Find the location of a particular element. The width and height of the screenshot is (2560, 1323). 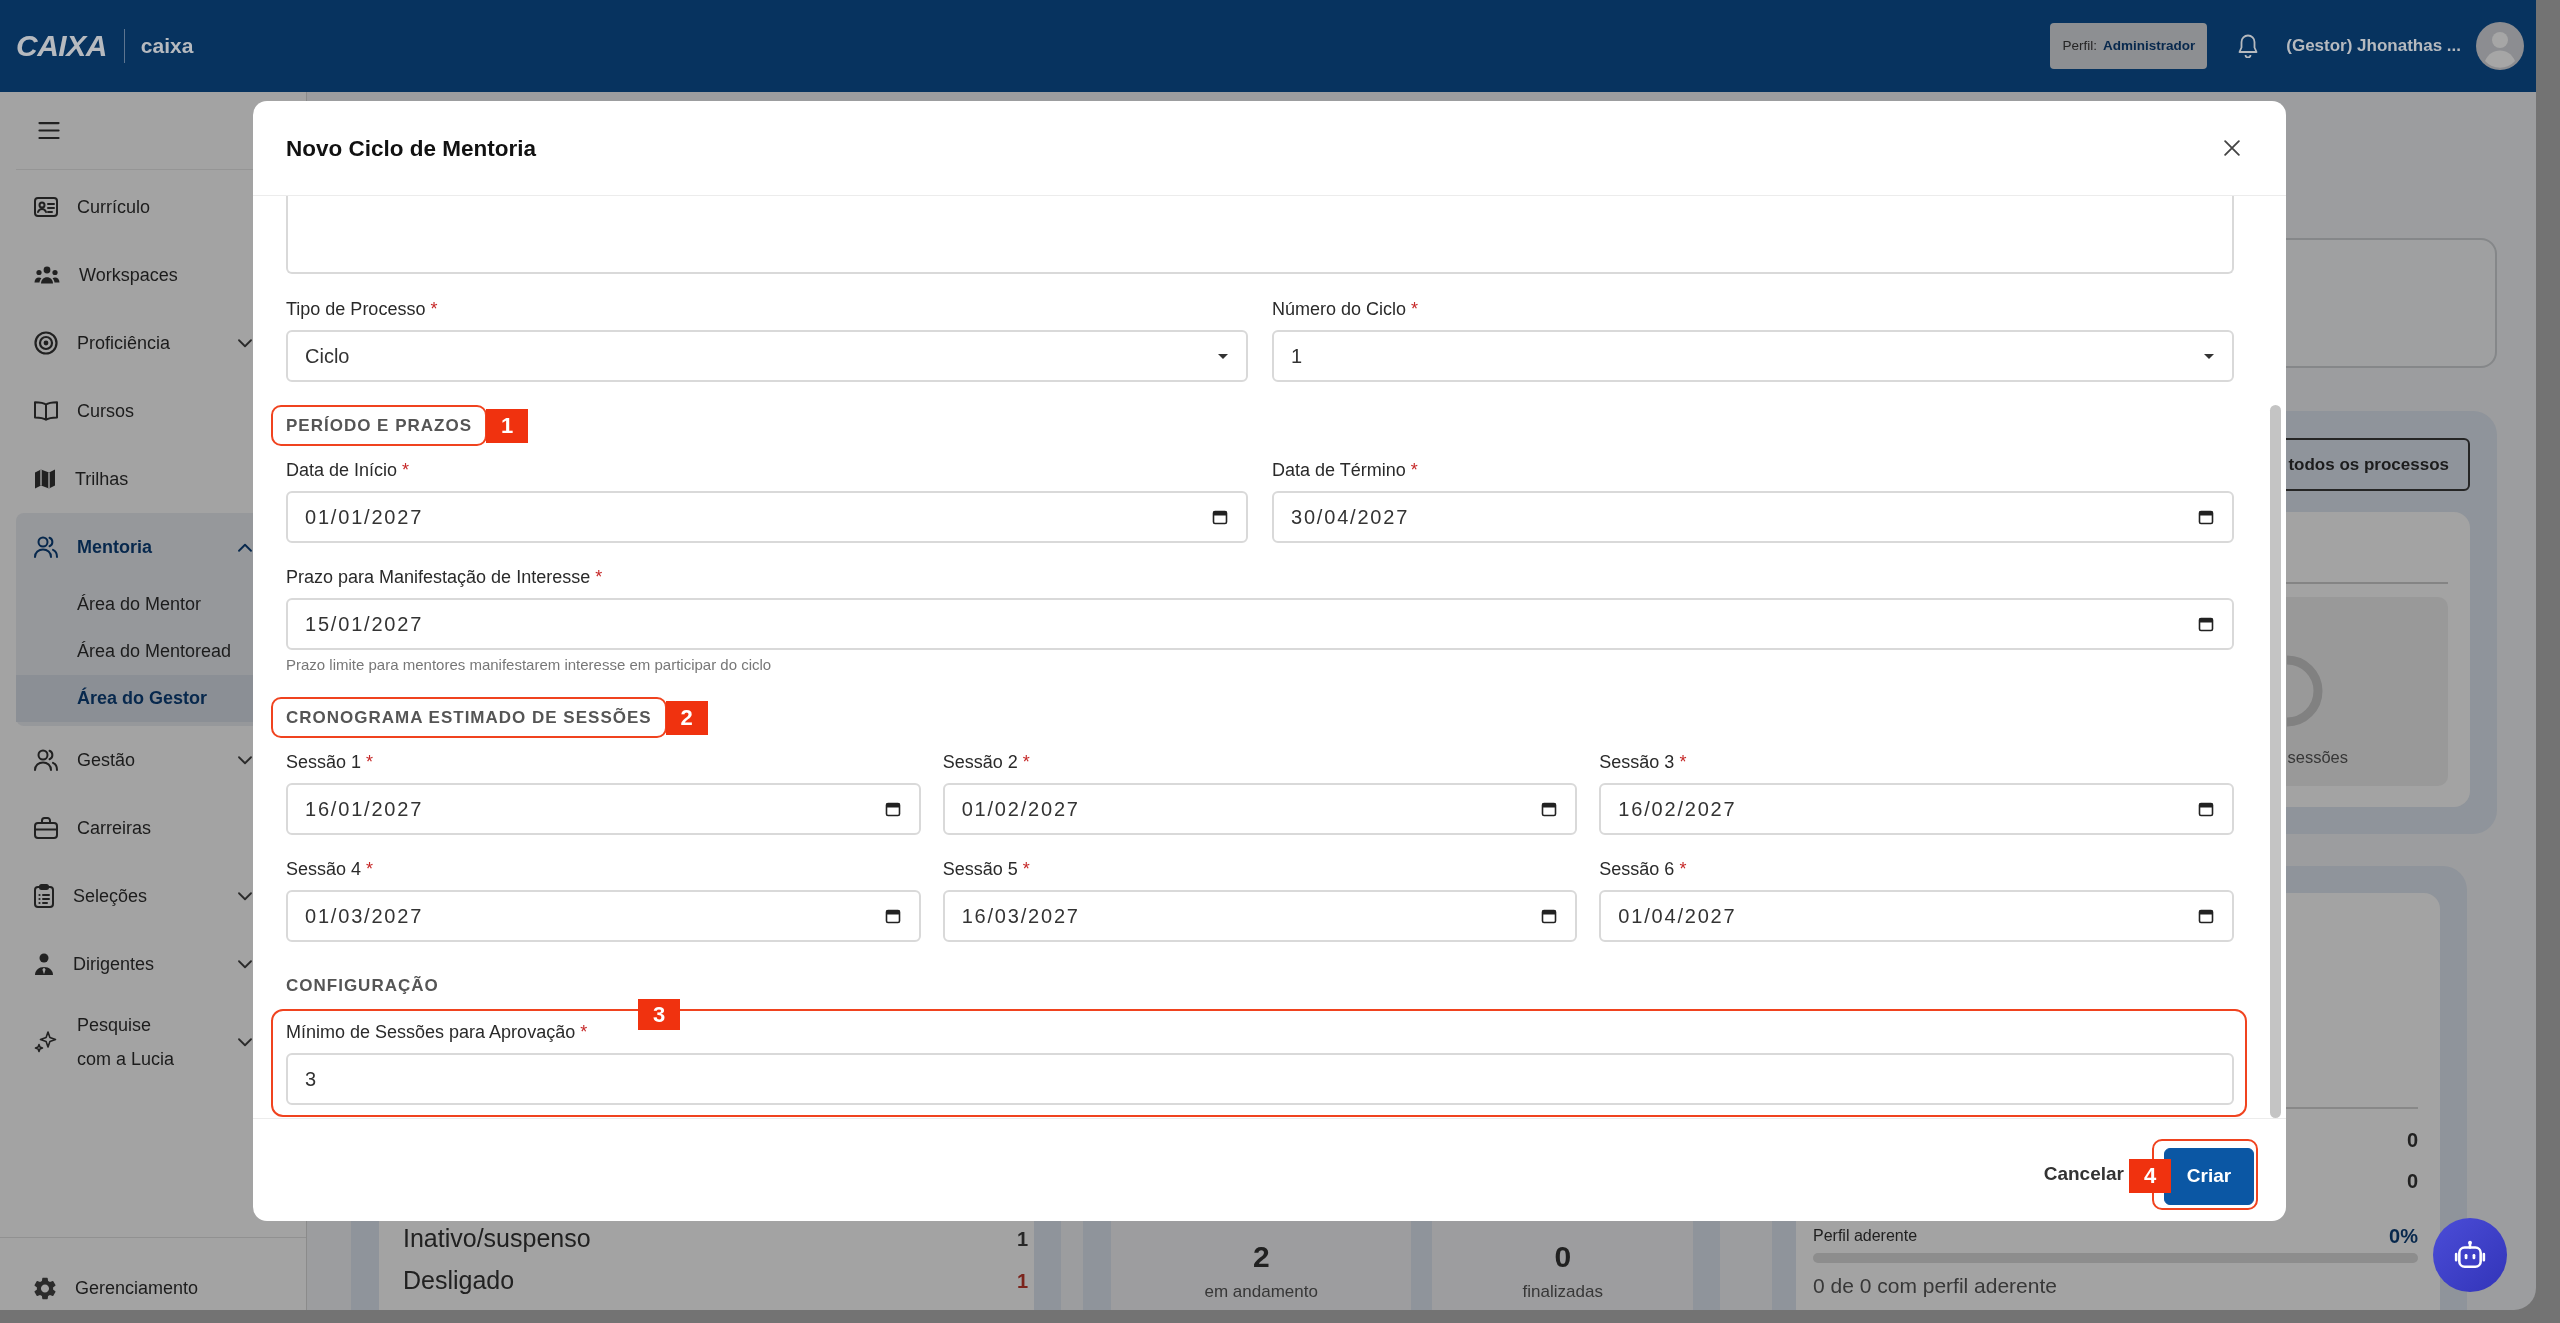

select-field: 1 is located at coordinates (1753, 356).